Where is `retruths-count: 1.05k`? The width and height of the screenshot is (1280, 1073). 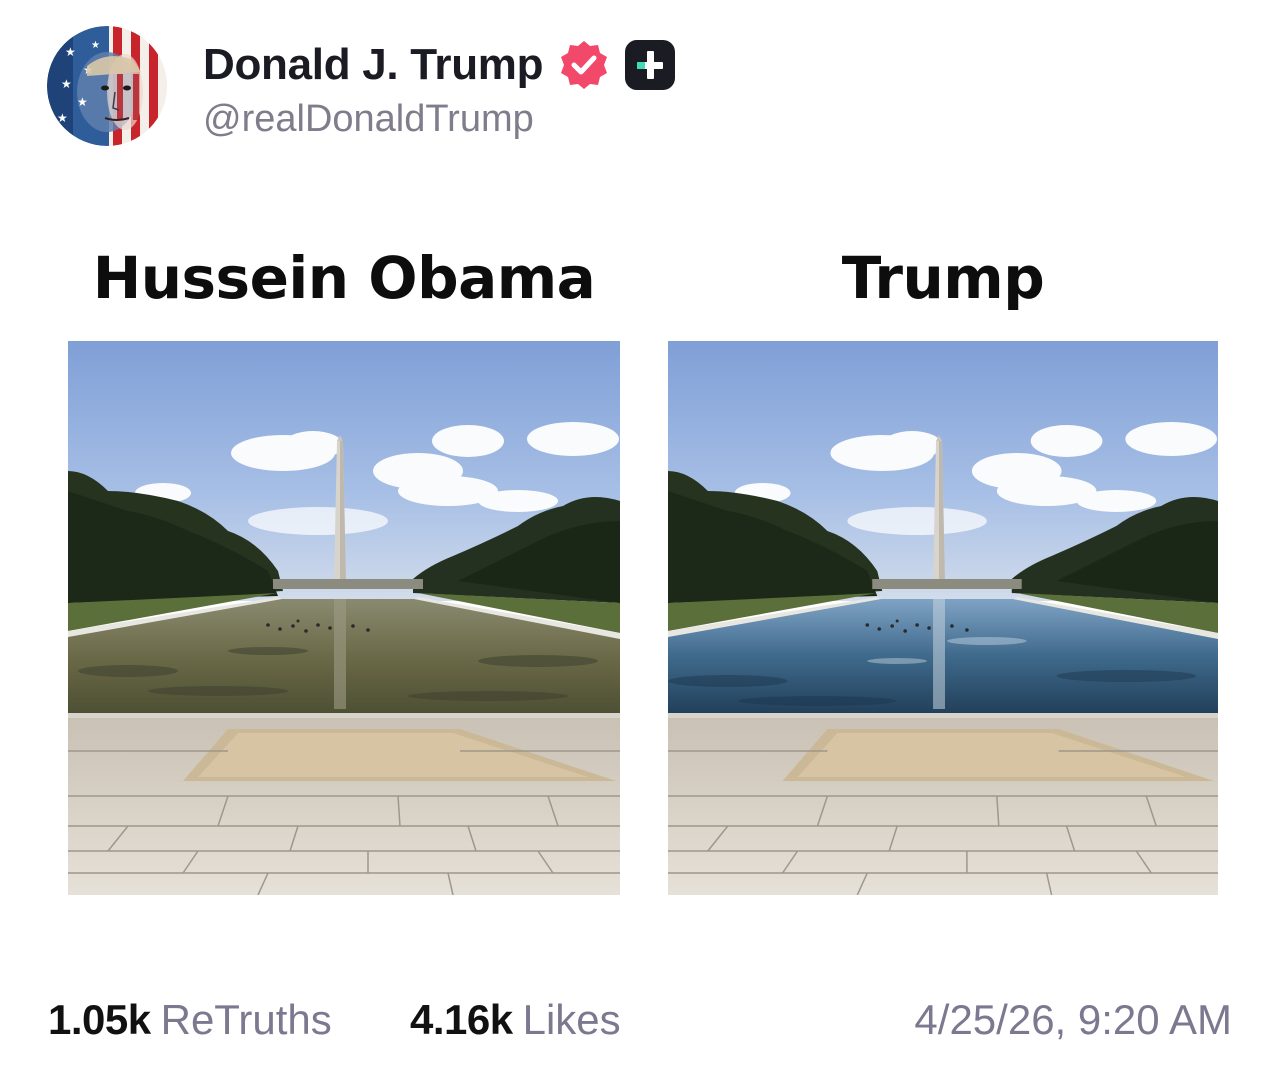
retruths-count: 1.05k is located at coordinates (99, 1019).